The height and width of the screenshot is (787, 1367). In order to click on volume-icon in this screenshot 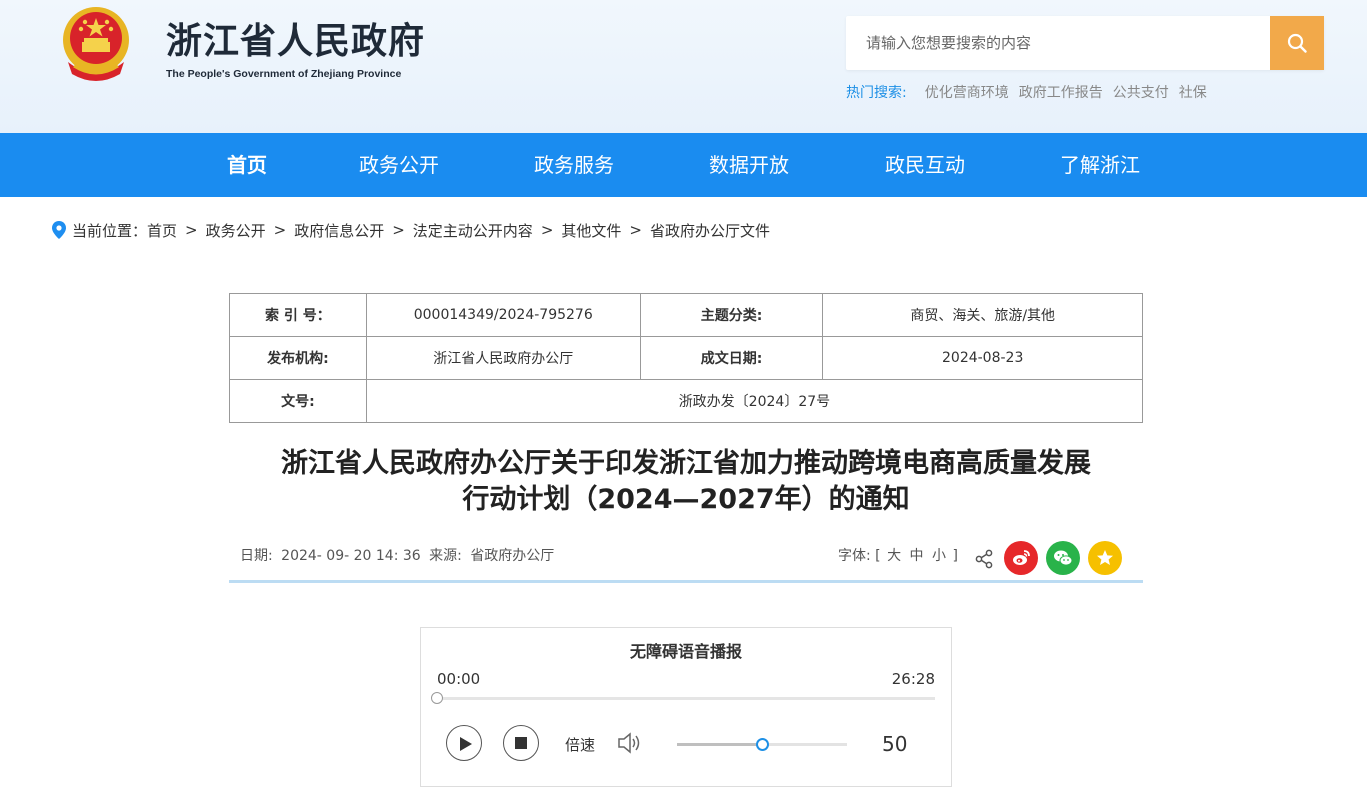, I will do `click(630, 743)`.